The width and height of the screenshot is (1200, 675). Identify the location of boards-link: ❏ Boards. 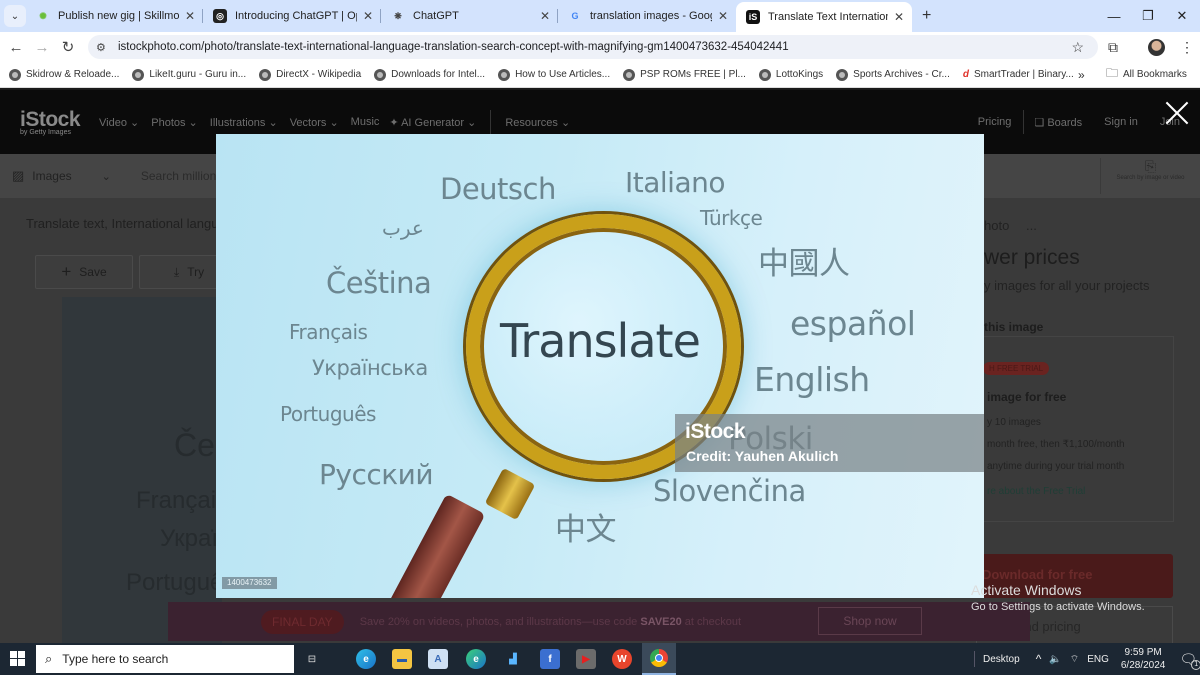
(1058, 122).